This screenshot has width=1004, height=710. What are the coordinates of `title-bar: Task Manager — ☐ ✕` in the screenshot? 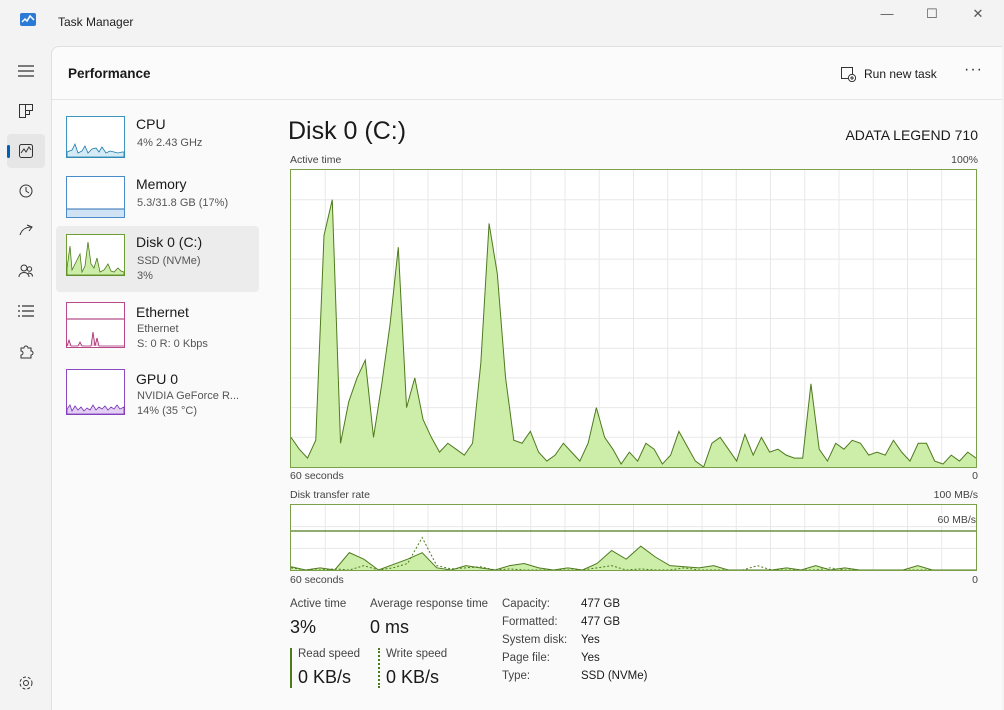 It's located at (502, 23).